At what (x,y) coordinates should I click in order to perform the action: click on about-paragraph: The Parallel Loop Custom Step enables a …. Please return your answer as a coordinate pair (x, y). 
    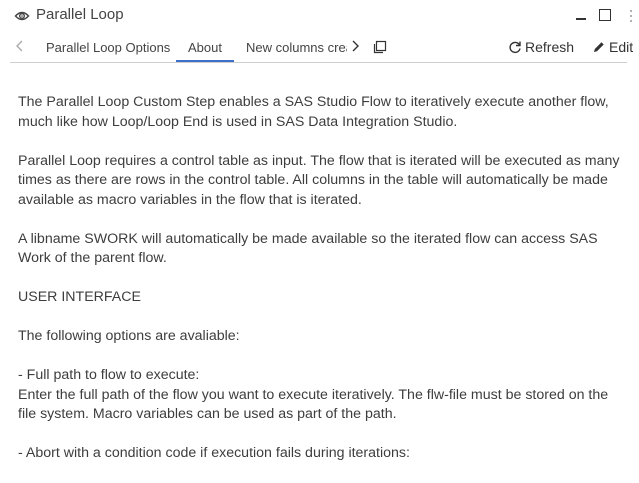
    Looking at the image, I should click on (313, 112).